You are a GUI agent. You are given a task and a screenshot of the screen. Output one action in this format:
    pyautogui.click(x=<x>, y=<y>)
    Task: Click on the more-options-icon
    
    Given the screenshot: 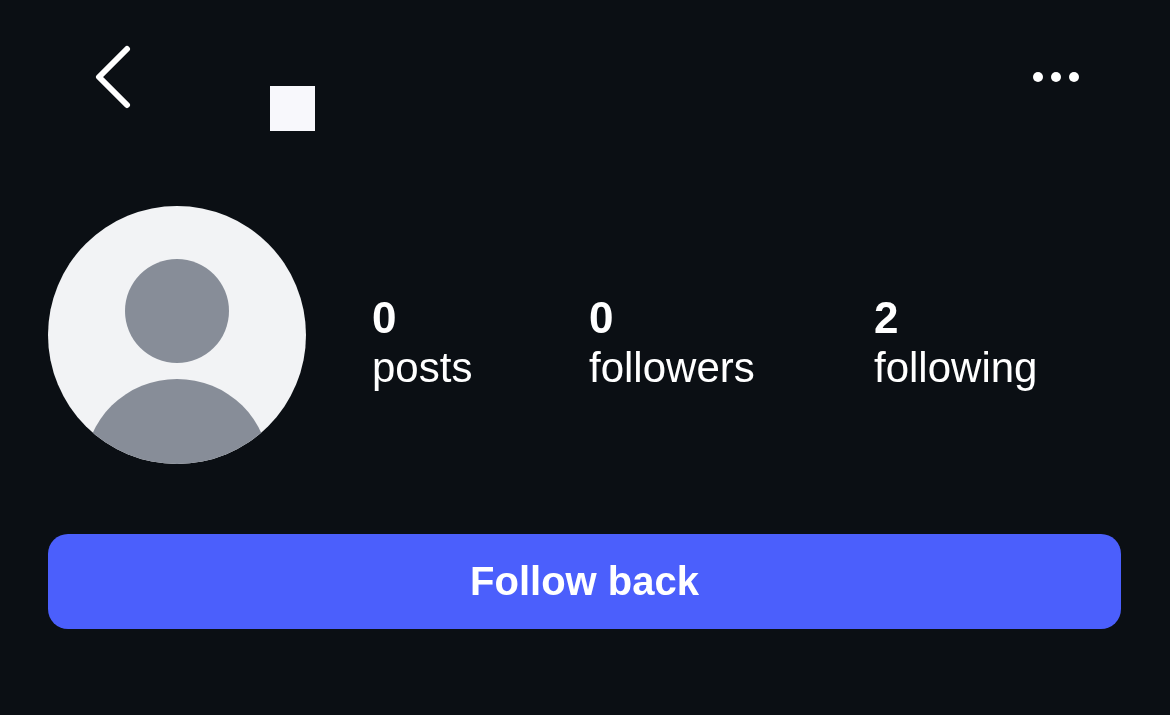 What is the action you would take?
    pyautogui.click(x=1056, y=77)
    